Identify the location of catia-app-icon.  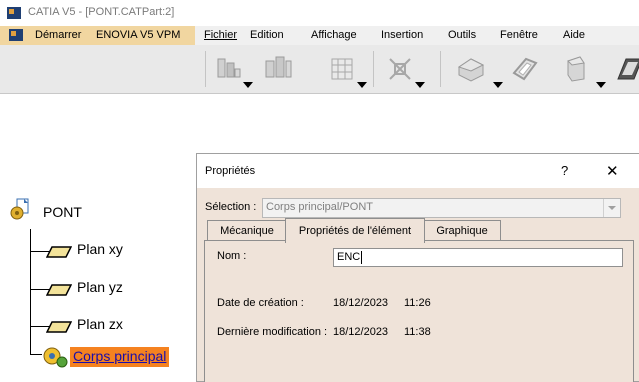
(14, 13).